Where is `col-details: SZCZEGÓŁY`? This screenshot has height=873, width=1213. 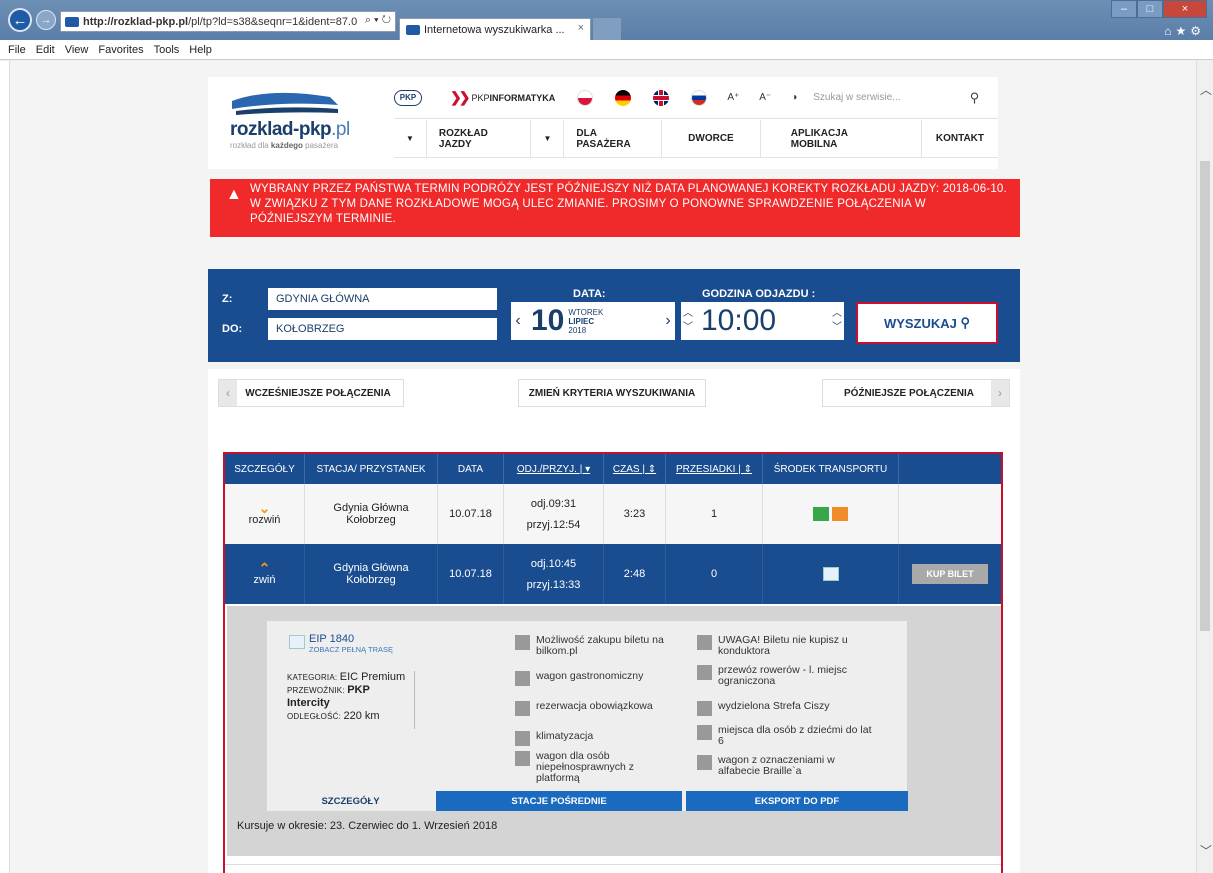 col-details: SZCZEGÓŁY is located at coordinates (265, 469).